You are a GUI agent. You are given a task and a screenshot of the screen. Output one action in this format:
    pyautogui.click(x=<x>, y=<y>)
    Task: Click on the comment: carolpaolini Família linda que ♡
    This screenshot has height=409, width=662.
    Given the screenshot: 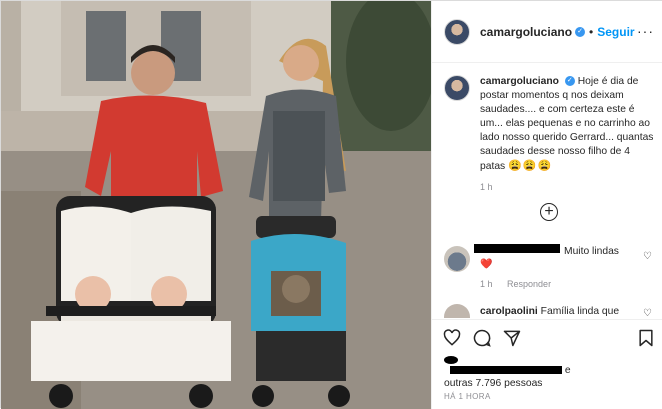 What is the action you would take?
    pyautogui.click(x=550, y=311)
    